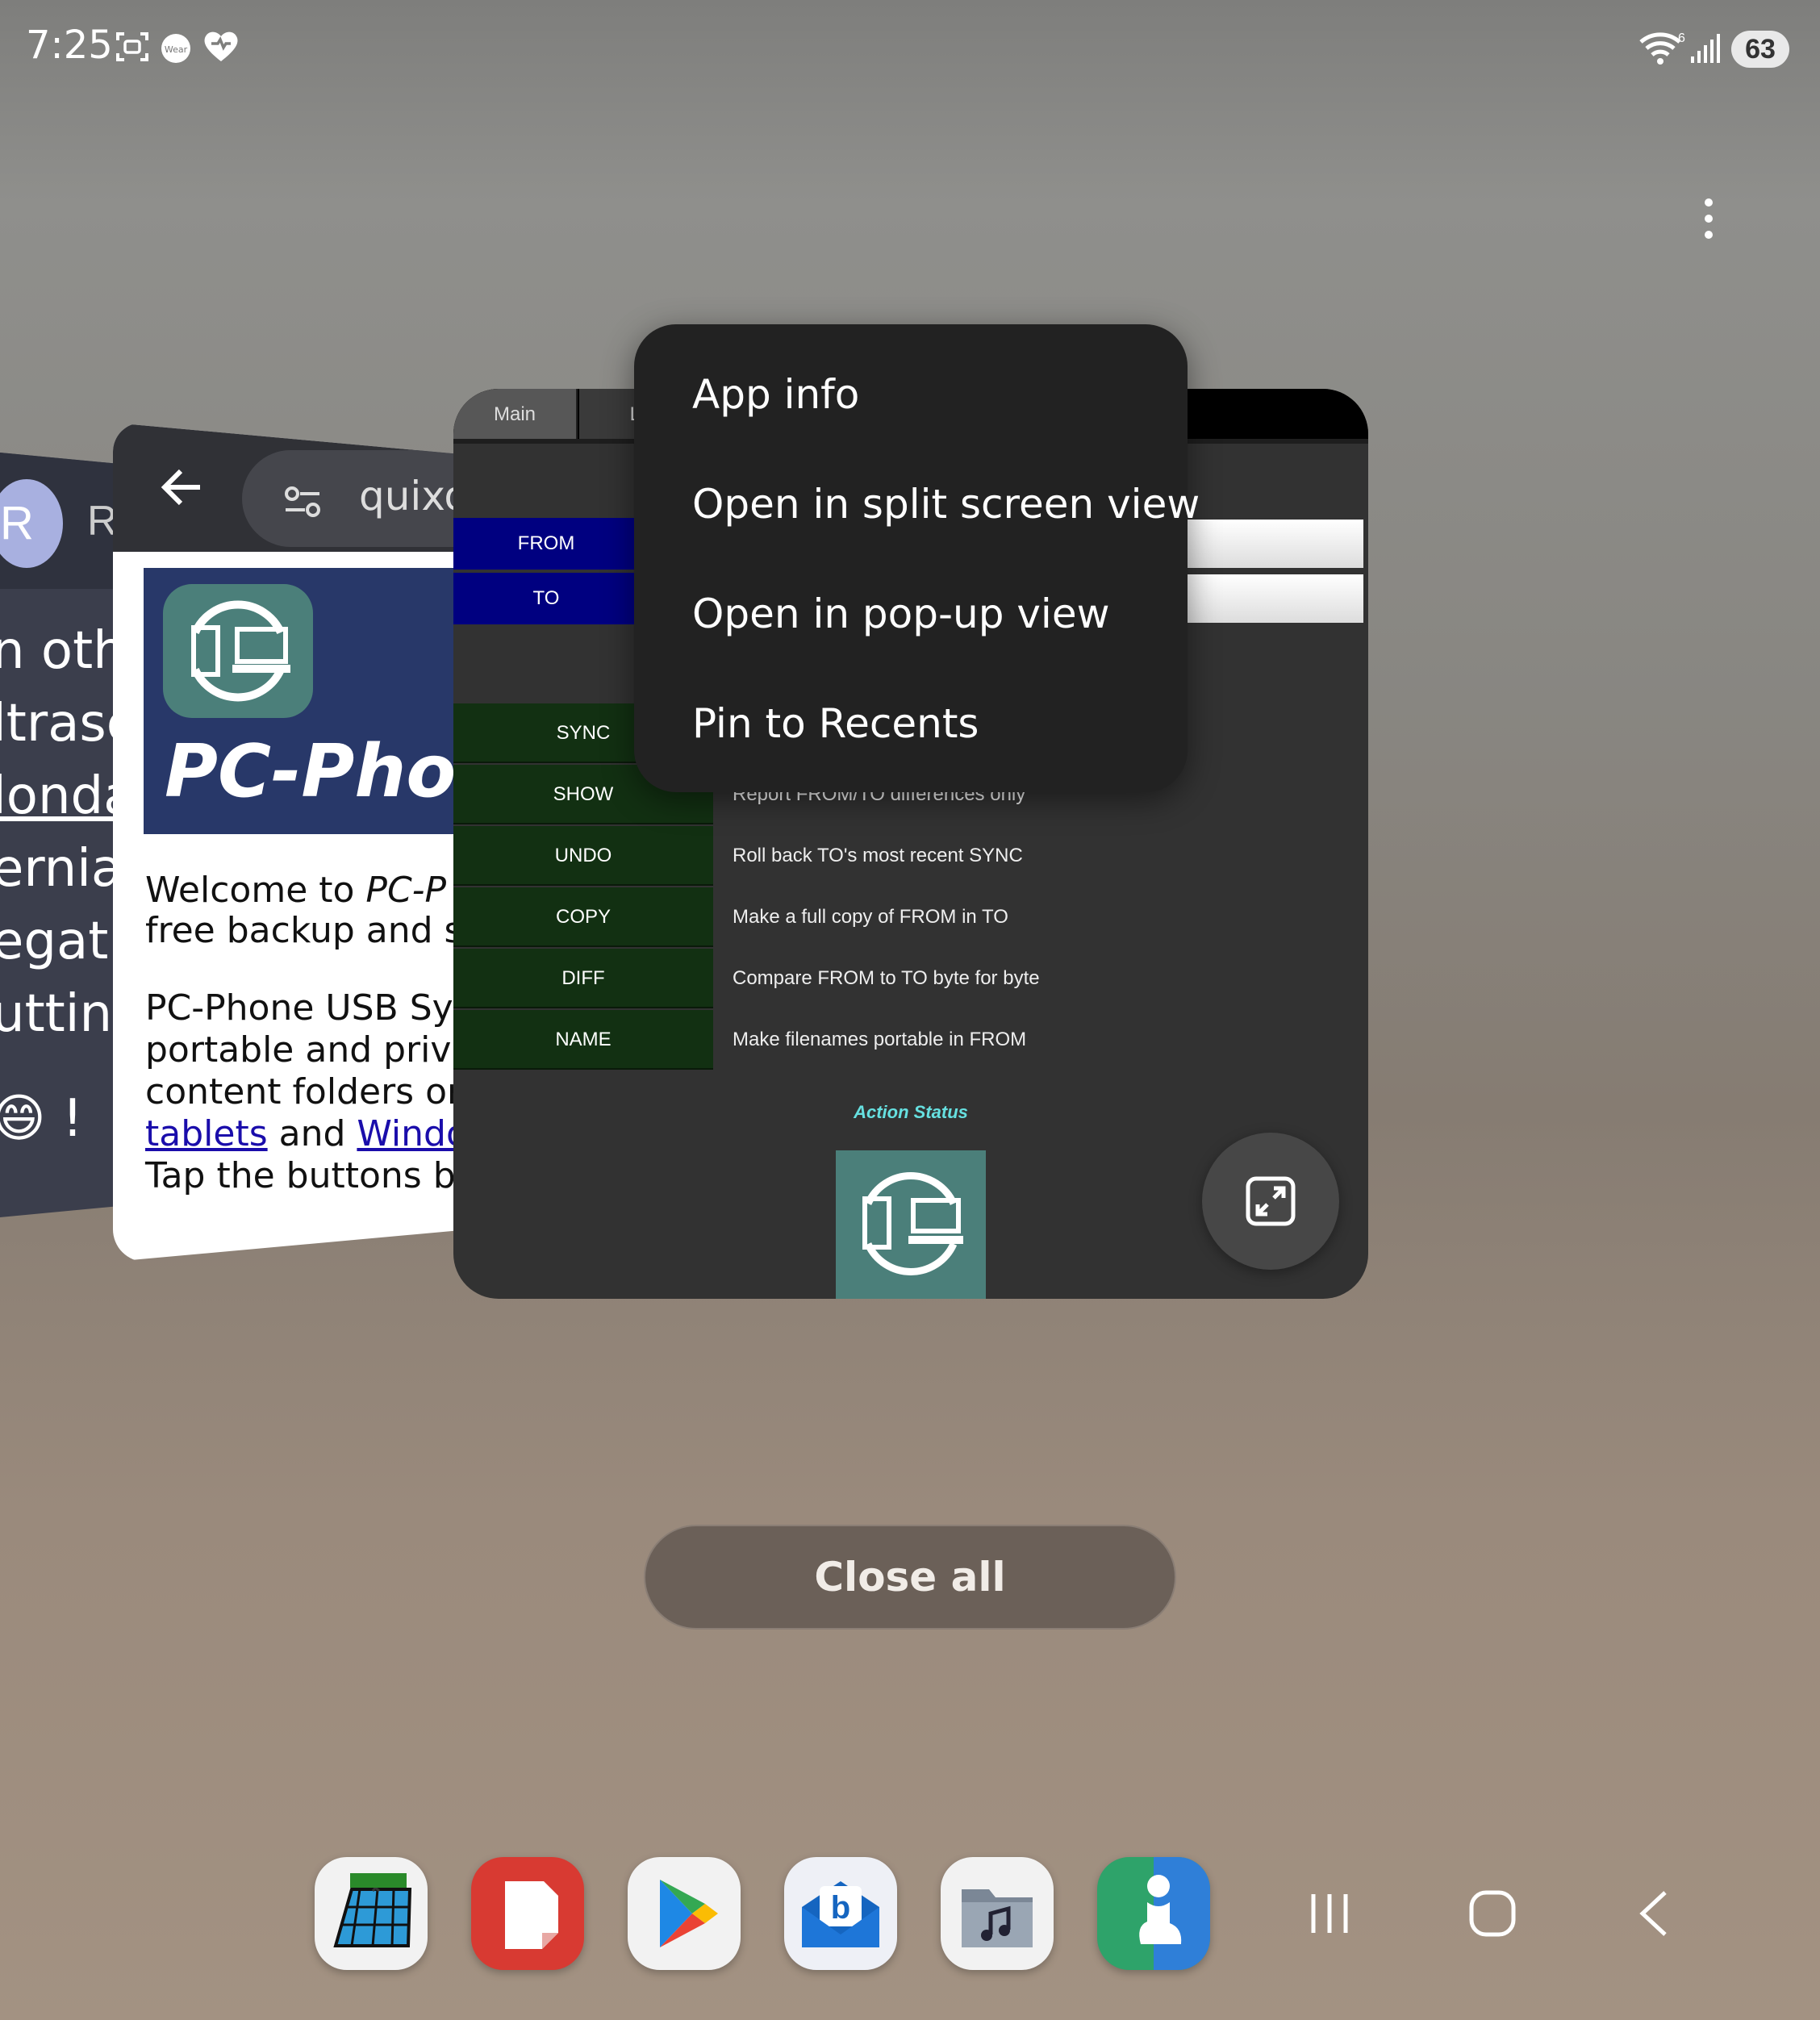 The width and height of the screenshot is (1820, 2020). I want to click on svg-text: 6, so click(1681, 38).